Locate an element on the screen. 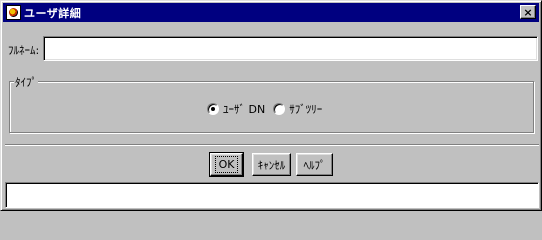  cancel-button-label: ｷｬﾝｾﾙ is located at coordinates (271, 165).